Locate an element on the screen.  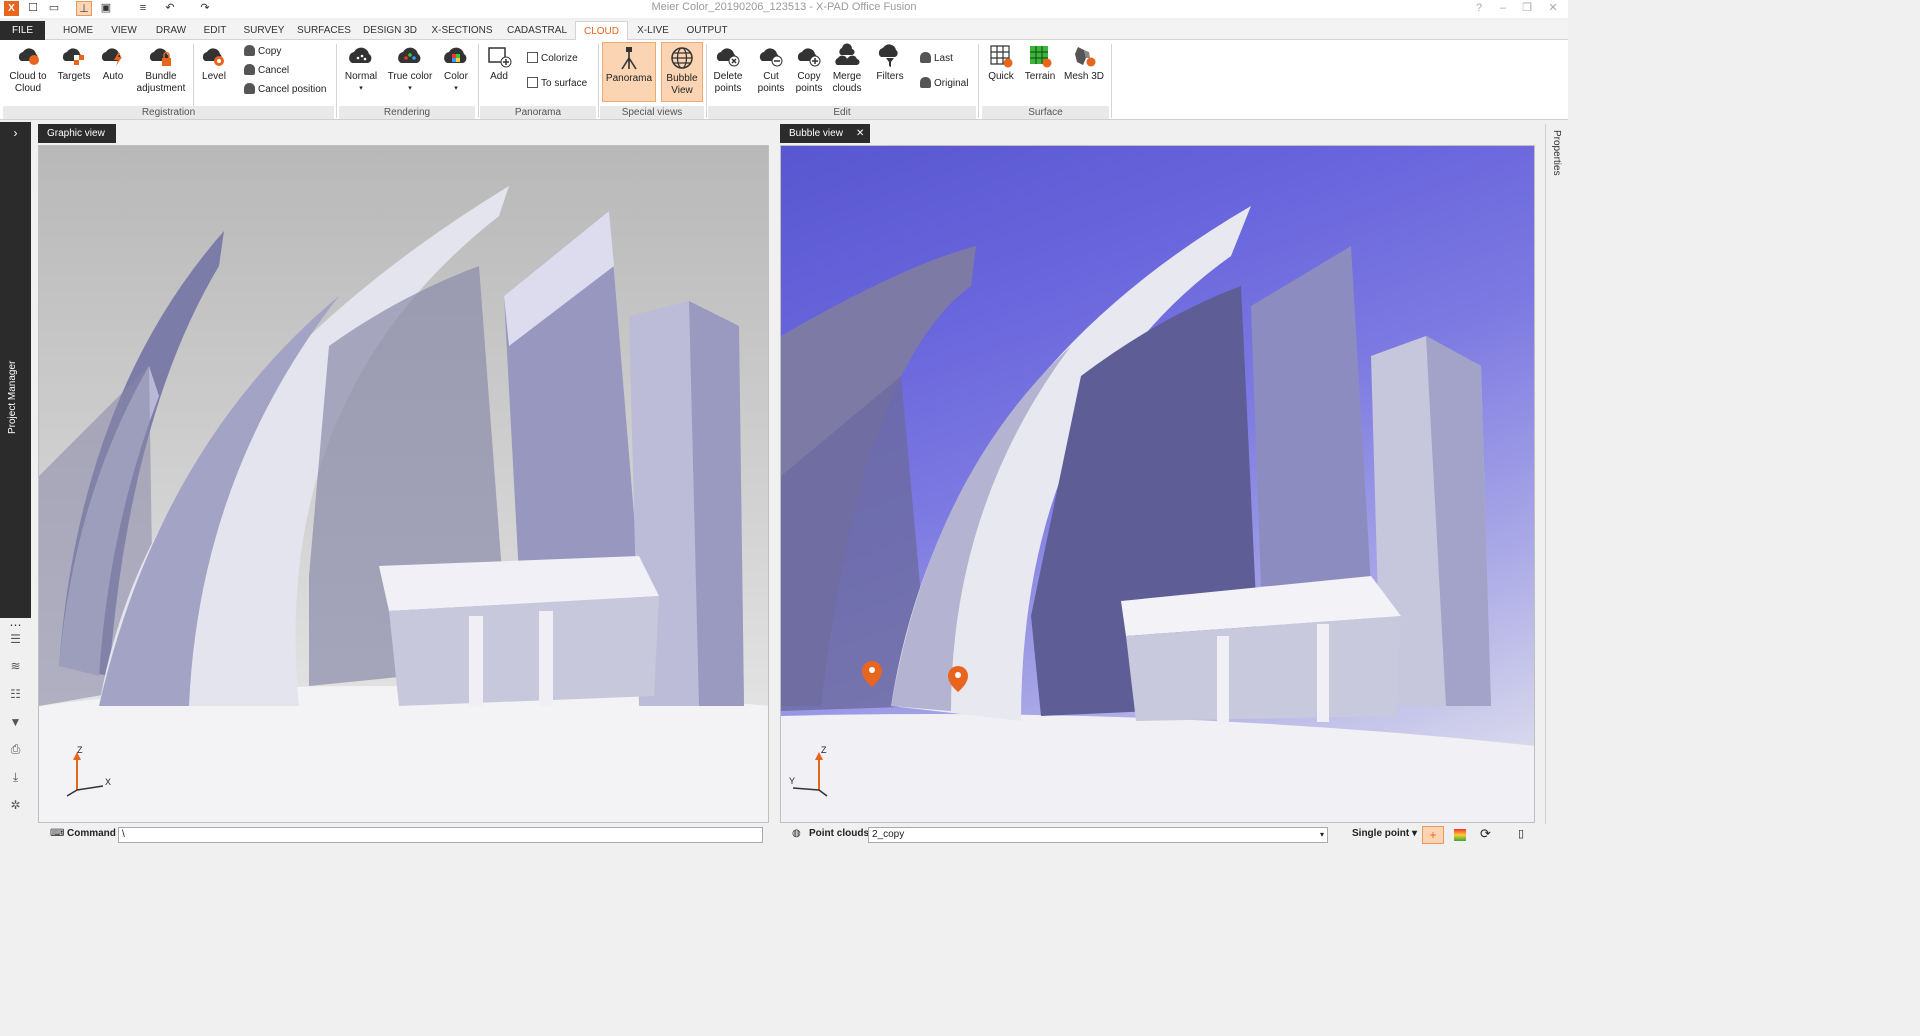
tab-cloud: CLOUD is located at coordinates (601, 31).